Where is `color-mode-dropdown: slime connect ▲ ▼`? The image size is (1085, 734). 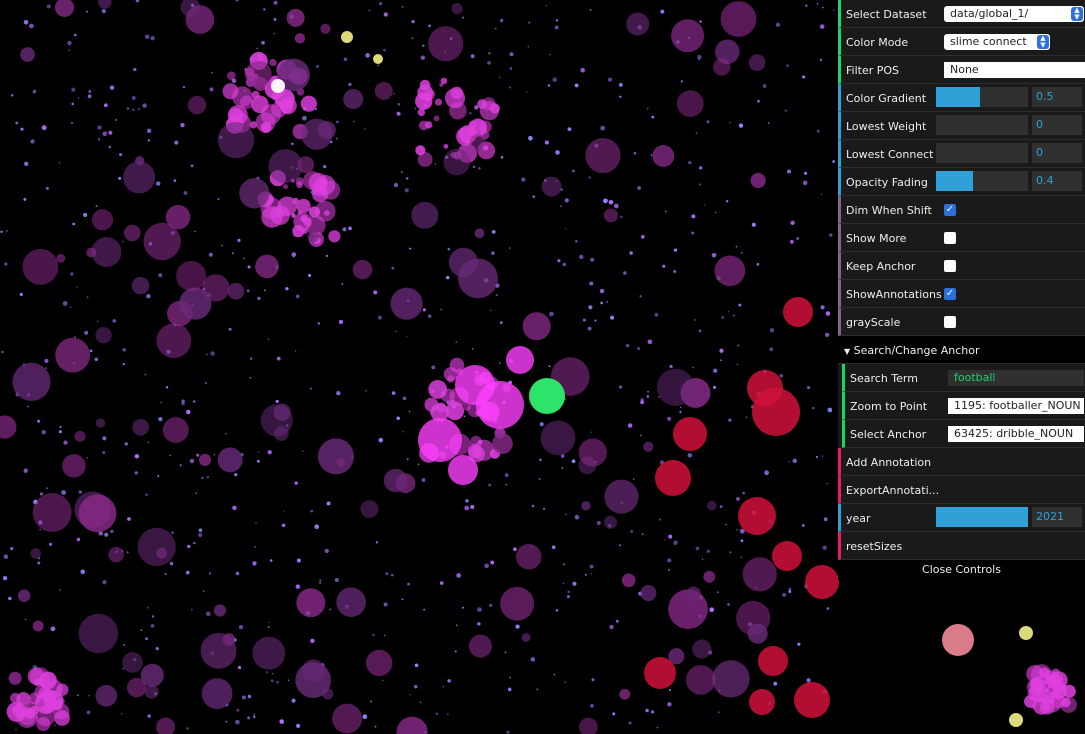
color-mode-dropdown: slime connect ▲ ▼ is located at coordinates (997, 42).